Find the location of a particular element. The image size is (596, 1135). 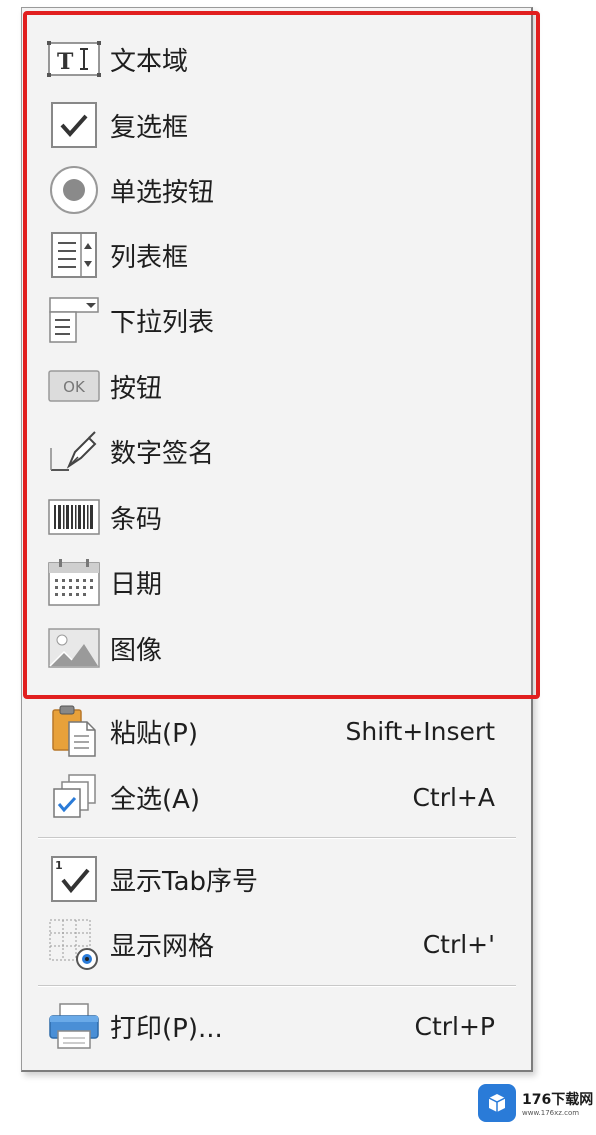

menu-item-show-grid: 显示网格 Ctrl+' is located at coordinates (277, 944).